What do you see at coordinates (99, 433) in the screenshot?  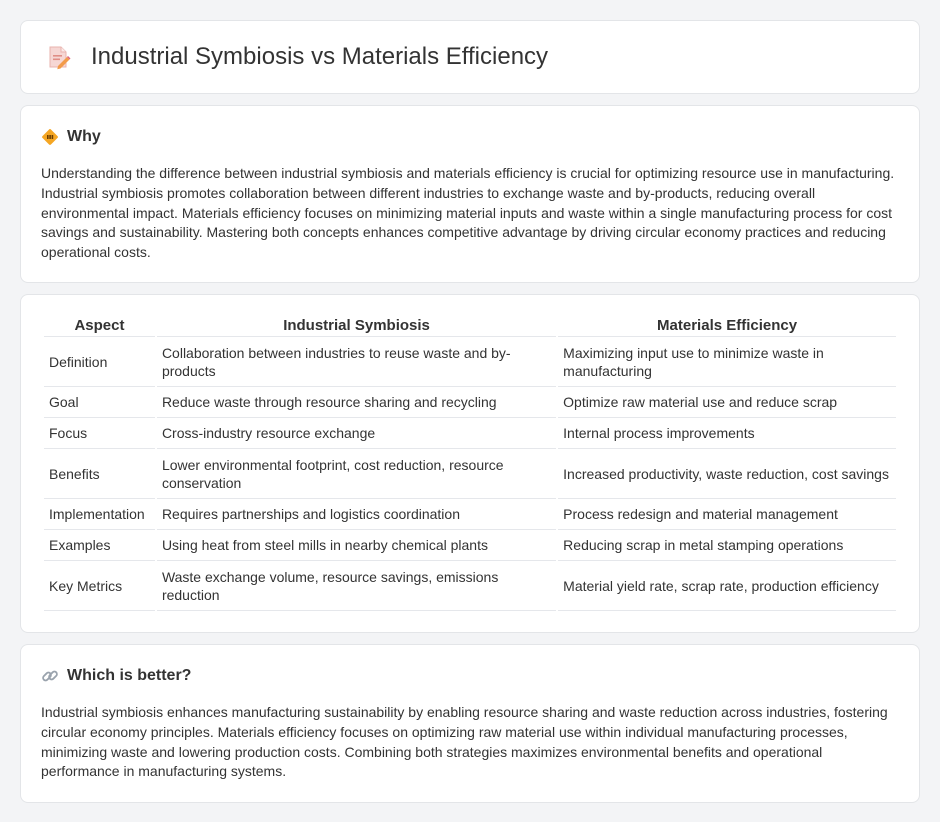 I see `aspect-cell: Focus` at bounding box center [99, 433].